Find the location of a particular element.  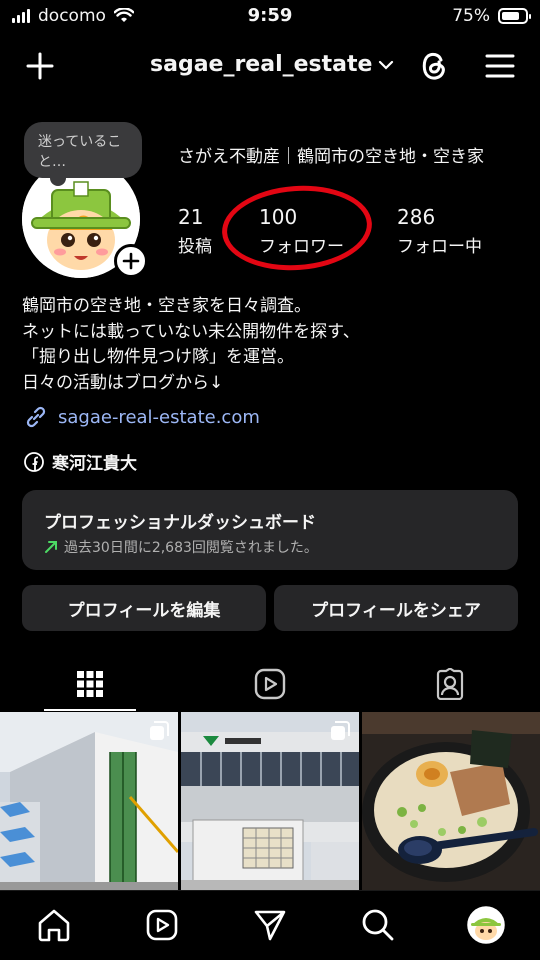

create-button is located at coordinates (40, 66).